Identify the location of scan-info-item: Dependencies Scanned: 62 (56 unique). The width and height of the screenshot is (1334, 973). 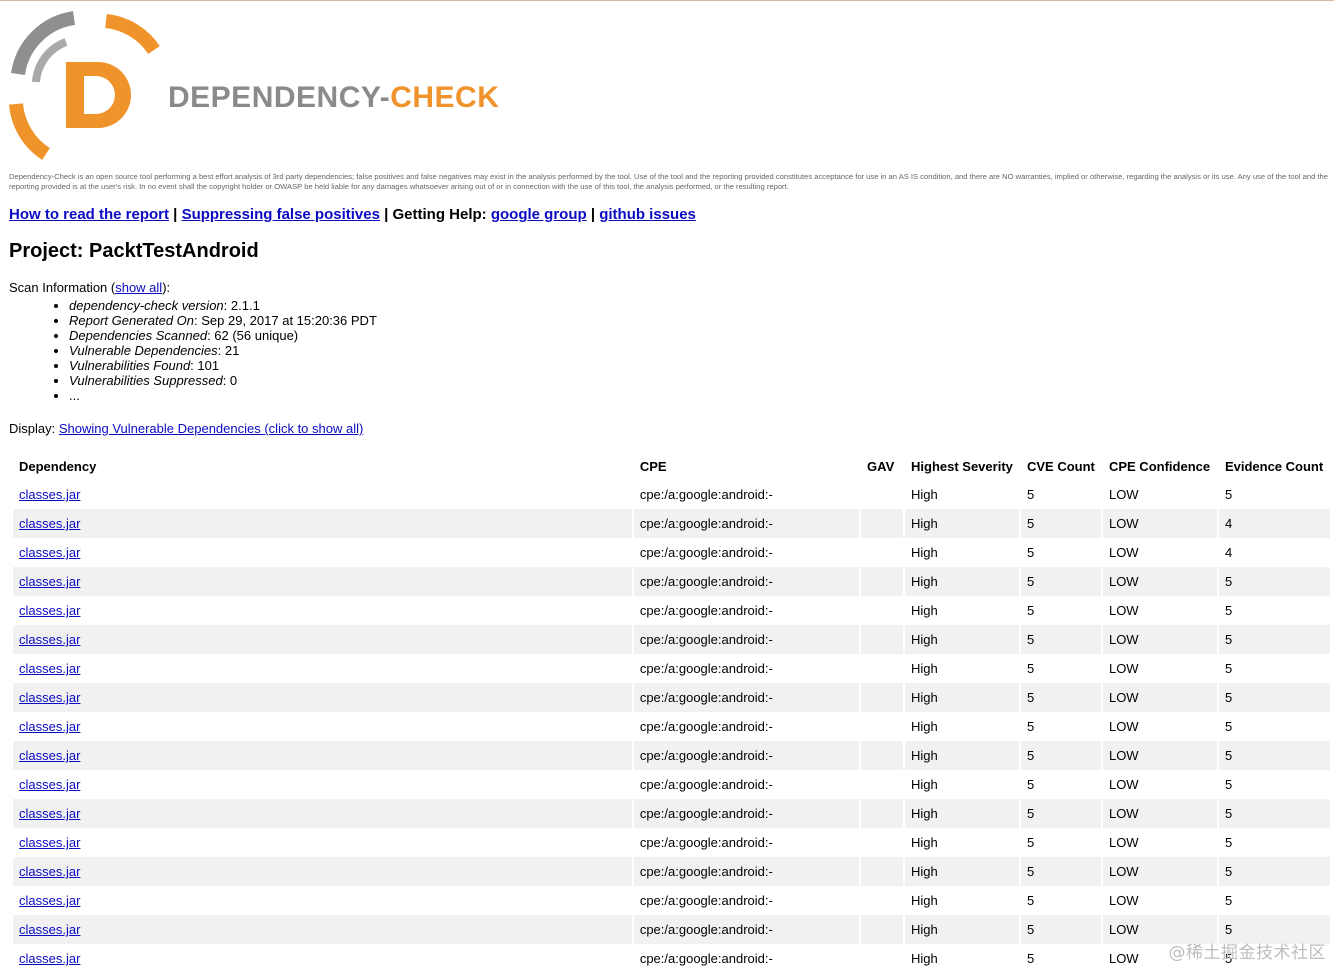
(223, 335).